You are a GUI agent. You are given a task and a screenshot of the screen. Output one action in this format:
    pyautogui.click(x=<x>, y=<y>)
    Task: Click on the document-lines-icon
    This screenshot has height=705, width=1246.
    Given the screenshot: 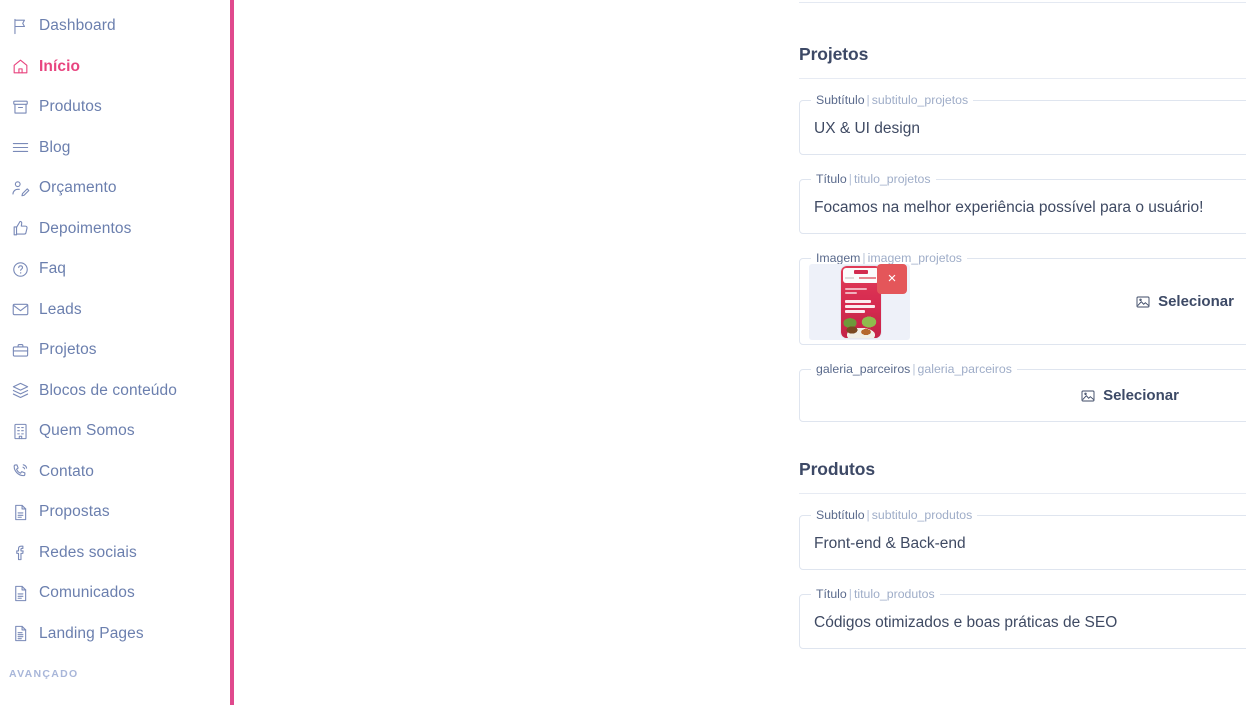 What is the action you would take?
    pyautogui.click(x=20, y=634)
    